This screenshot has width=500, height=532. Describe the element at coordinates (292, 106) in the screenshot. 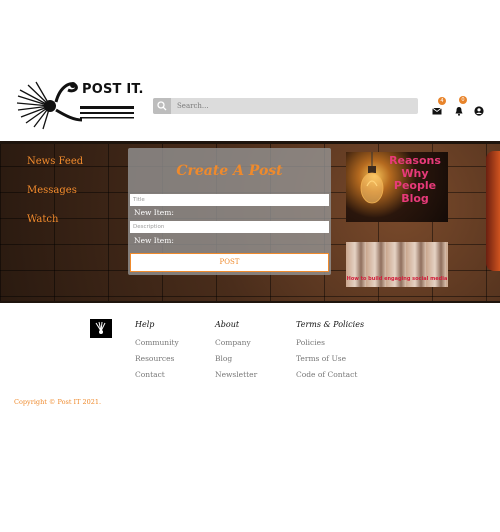

I see `search-input` at that location.